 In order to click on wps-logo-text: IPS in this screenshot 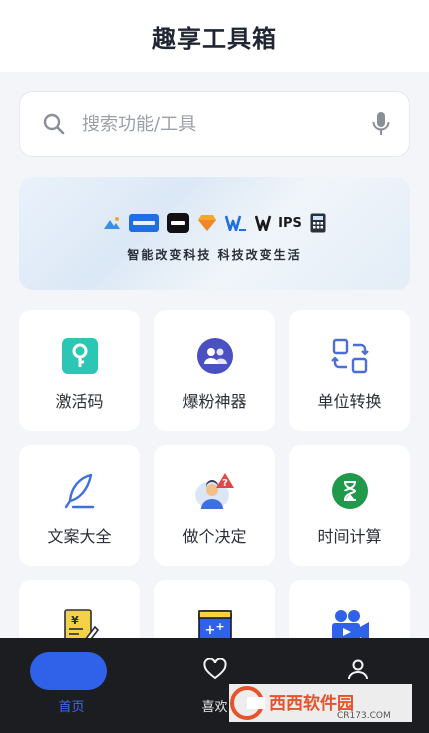, I will do `click(290, 223)`.